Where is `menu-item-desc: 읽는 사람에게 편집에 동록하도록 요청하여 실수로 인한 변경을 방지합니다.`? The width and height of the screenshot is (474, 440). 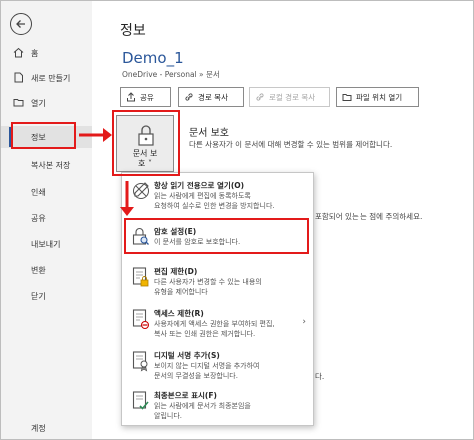
menu-item-desc: 읽는 사람에게 편집에 동록하도록 요청하여 실수로 인한 변경을 방지합니다. is located at coordinates (214, 201).